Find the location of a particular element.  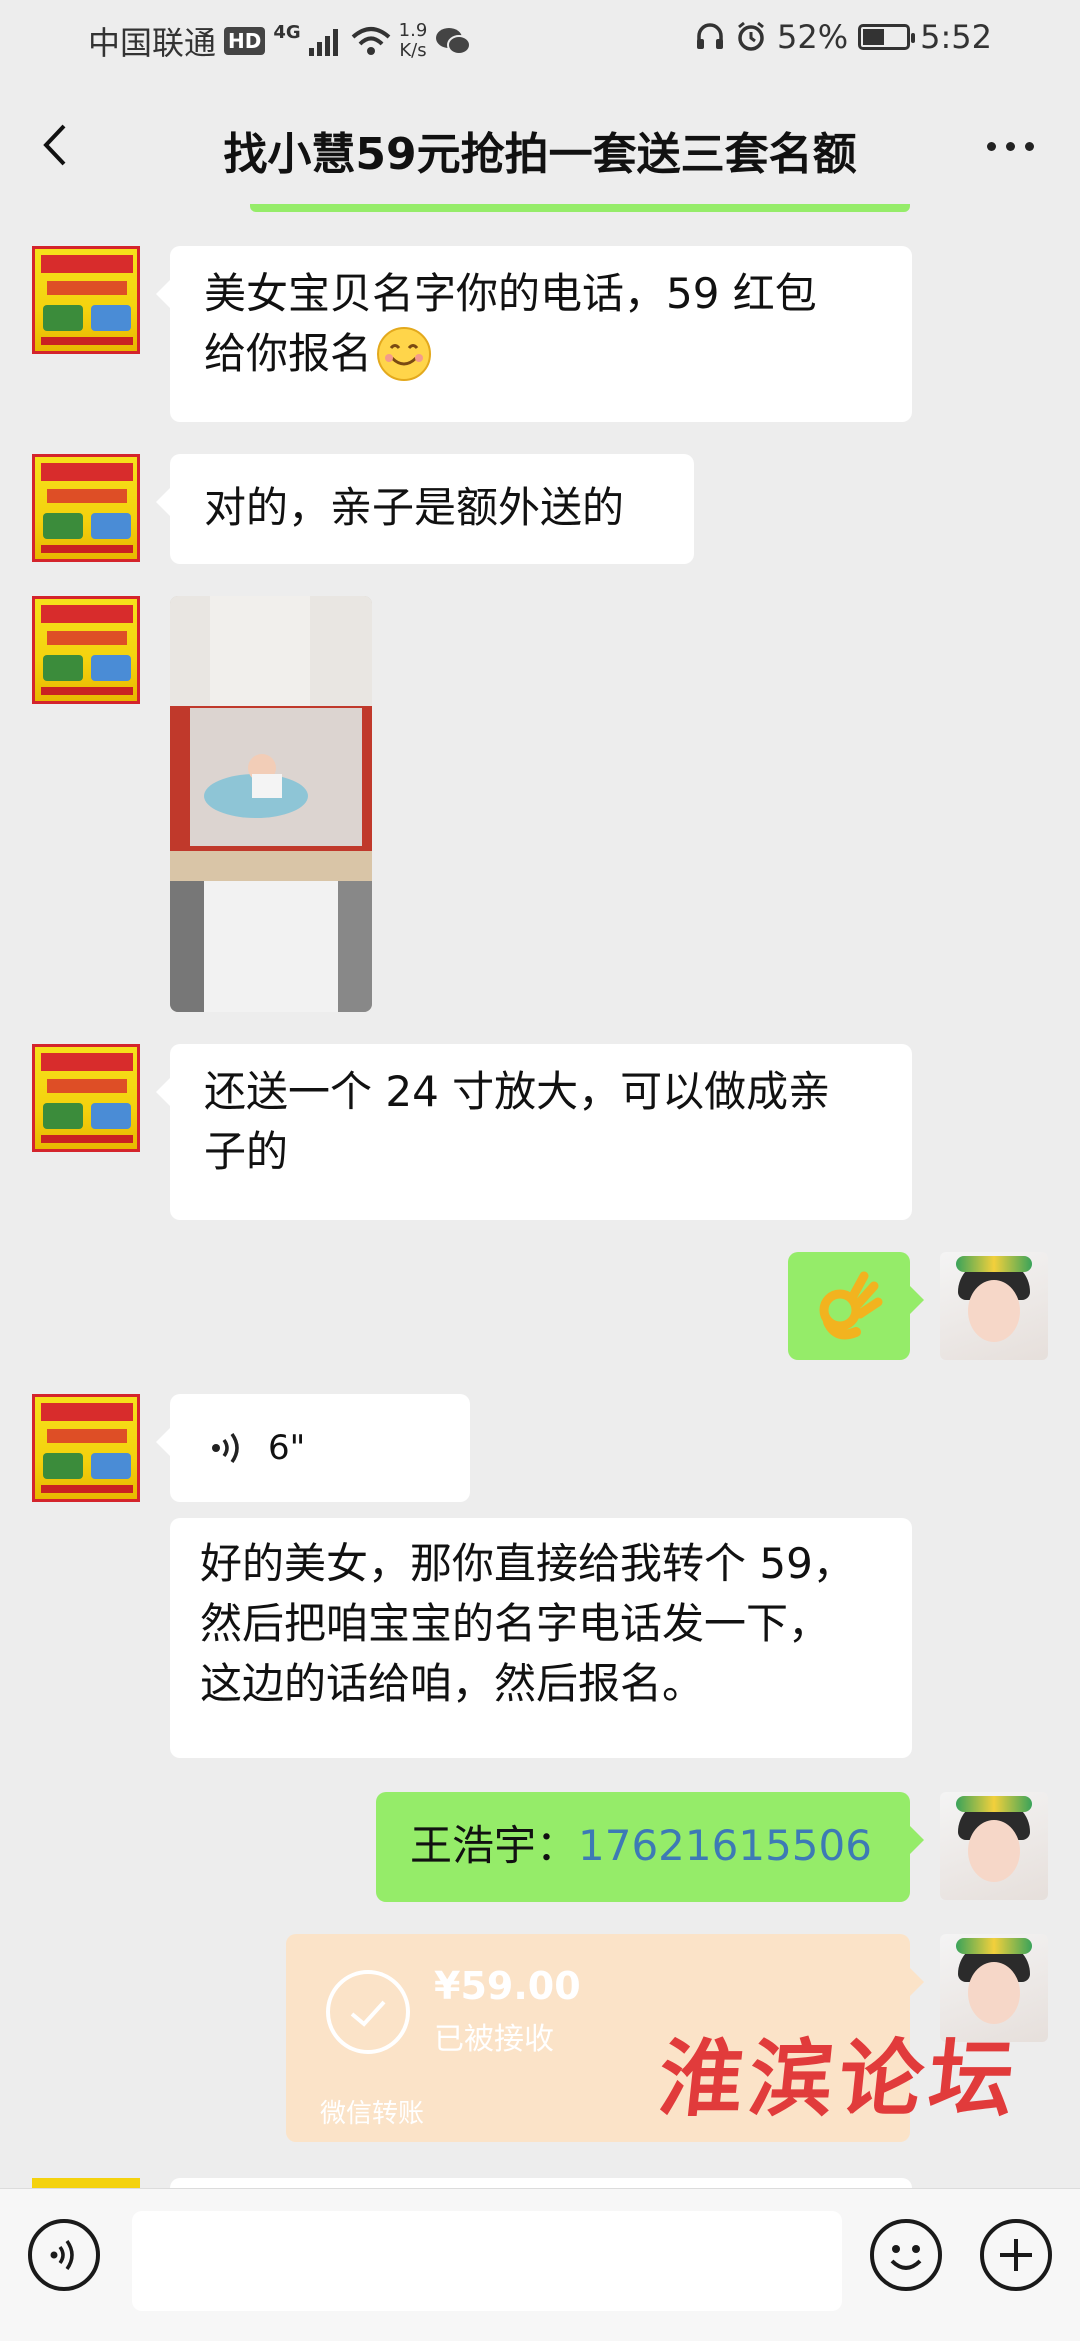

signal-icon is located at coordinates (323, 42).